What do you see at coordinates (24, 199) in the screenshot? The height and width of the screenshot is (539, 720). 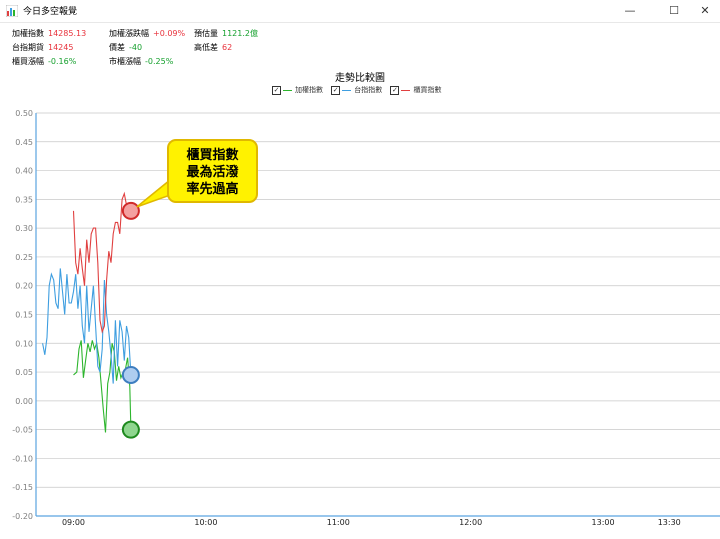 I see `y-tick-label: 0.35` at bounding box center [24, 199].